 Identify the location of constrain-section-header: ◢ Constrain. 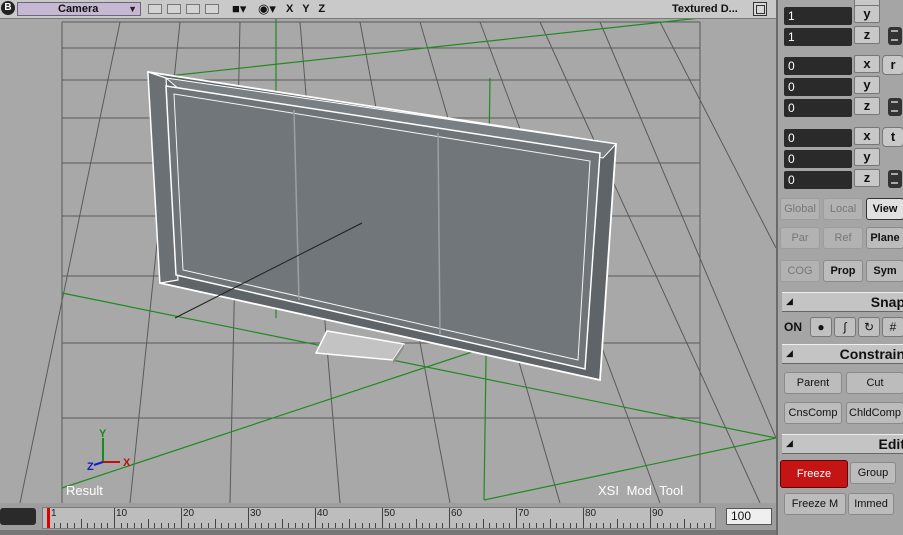
(842, 354).